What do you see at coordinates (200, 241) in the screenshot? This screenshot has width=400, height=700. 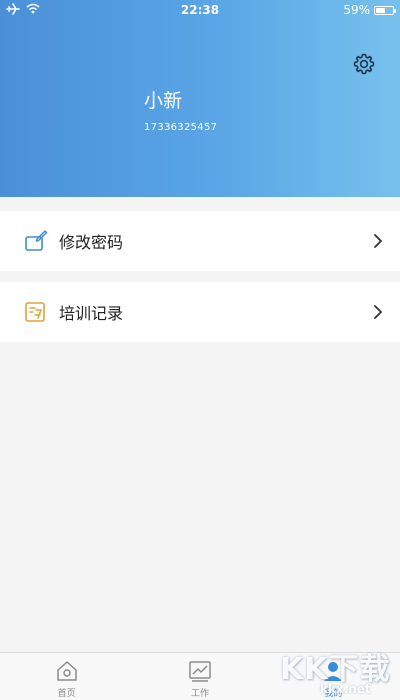 I see `menu-item-change-password: 修改密码` at bounding box center [200, 241].